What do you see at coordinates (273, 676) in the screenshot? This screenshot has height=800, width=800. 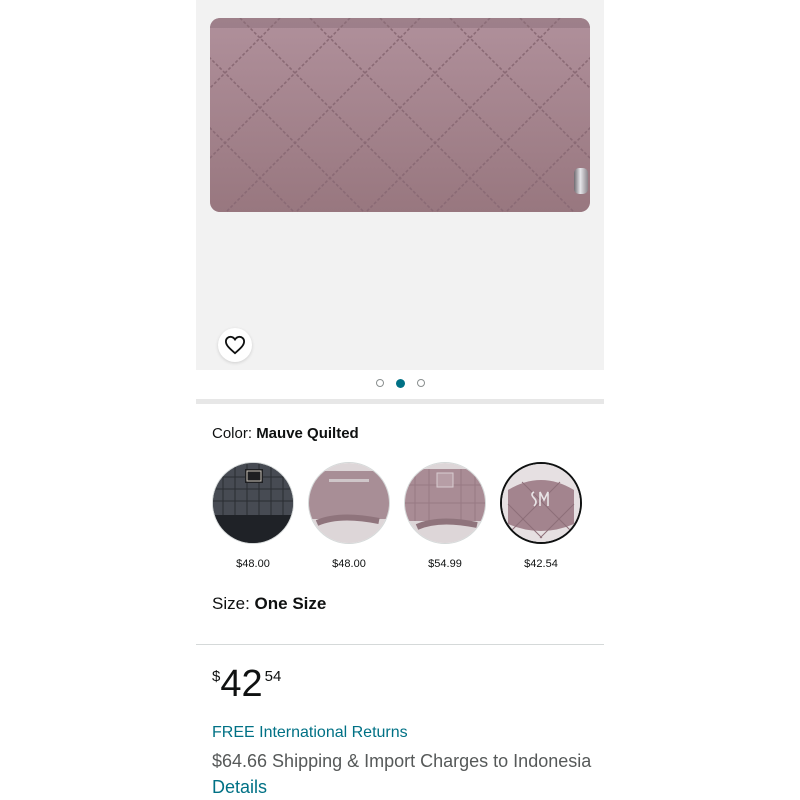 I see `price-fraction: 54` at bounding box center [273, 676].